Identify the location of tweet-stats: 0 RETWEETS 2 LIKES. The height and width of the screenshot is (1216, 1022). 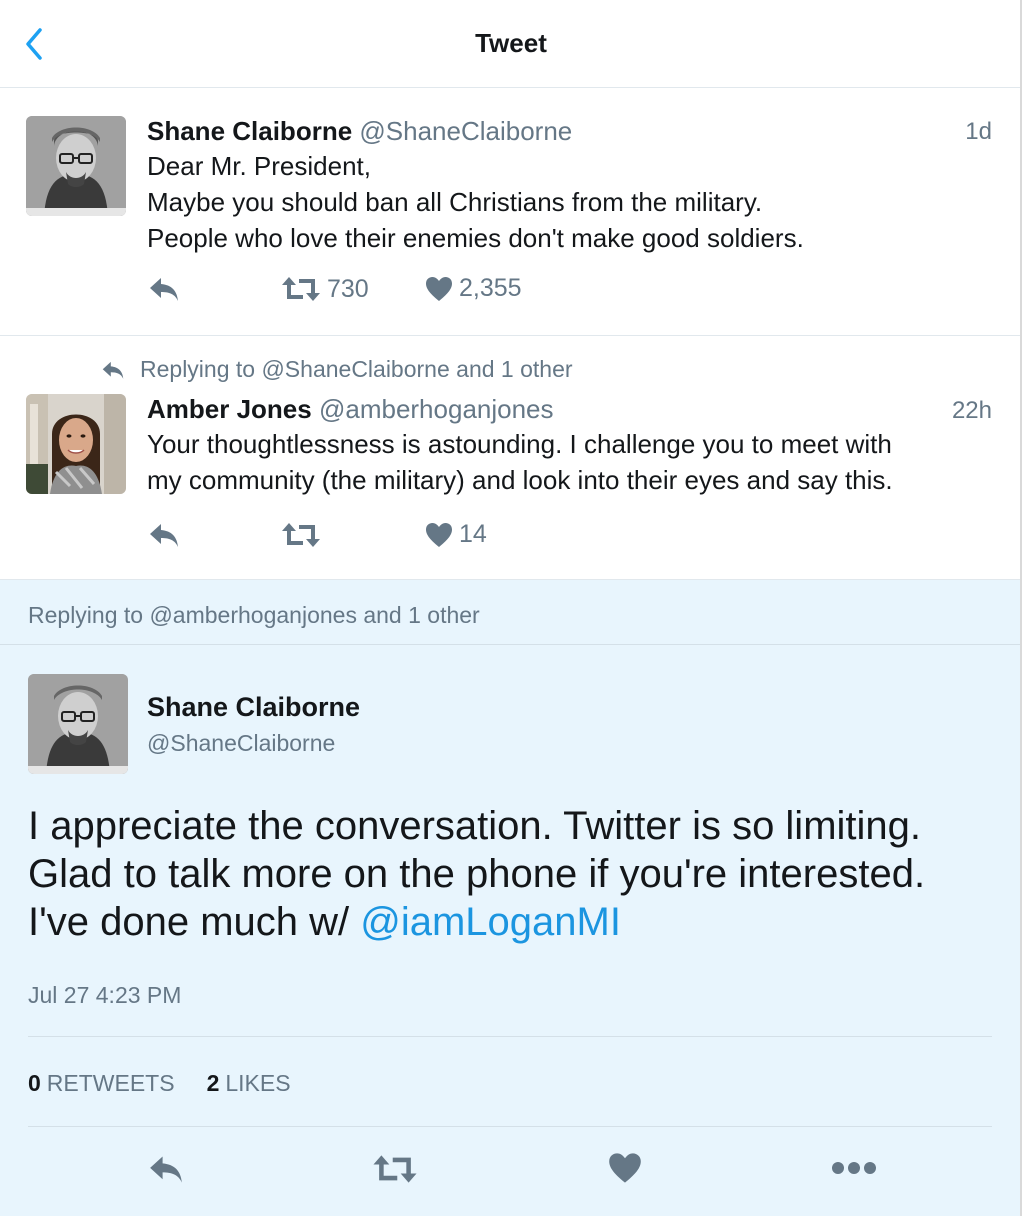
(175, 1083).